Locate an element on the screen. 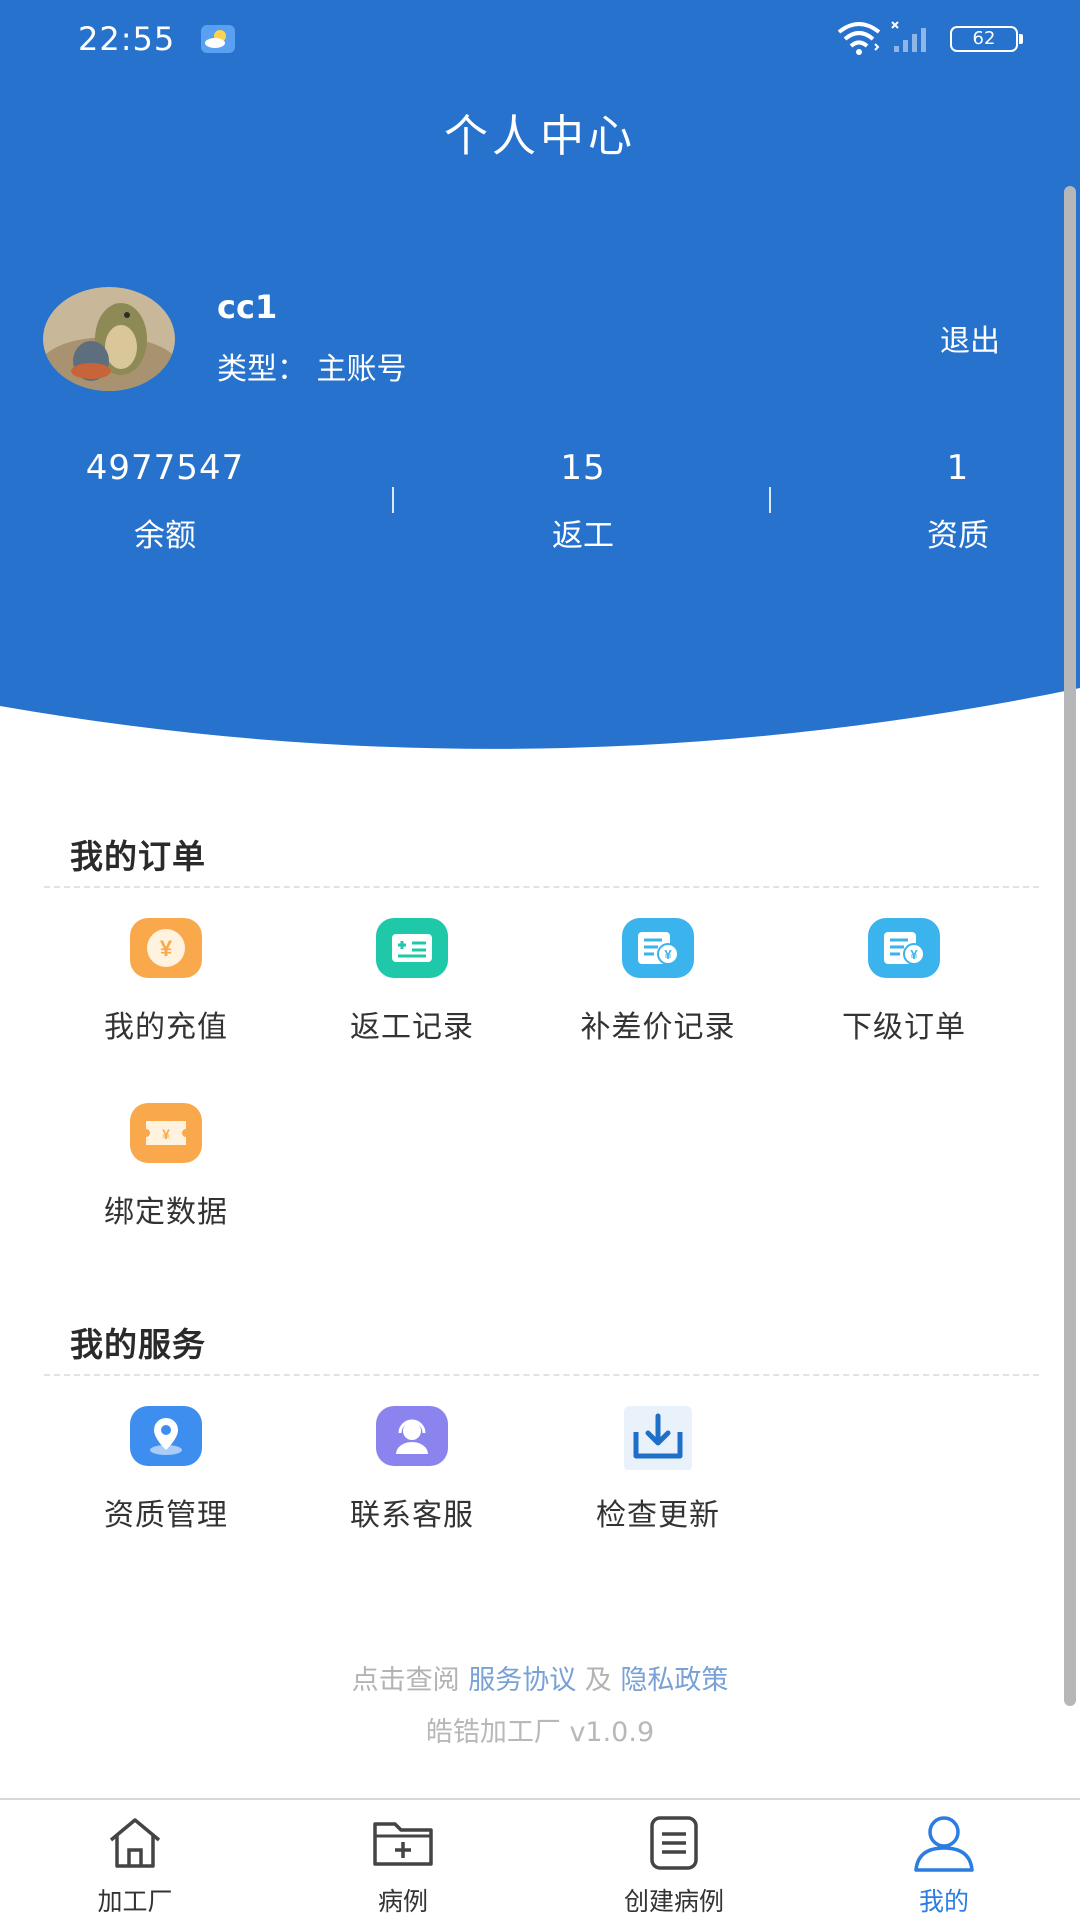  user-name: cc1 is located at coordinates (247, 307).